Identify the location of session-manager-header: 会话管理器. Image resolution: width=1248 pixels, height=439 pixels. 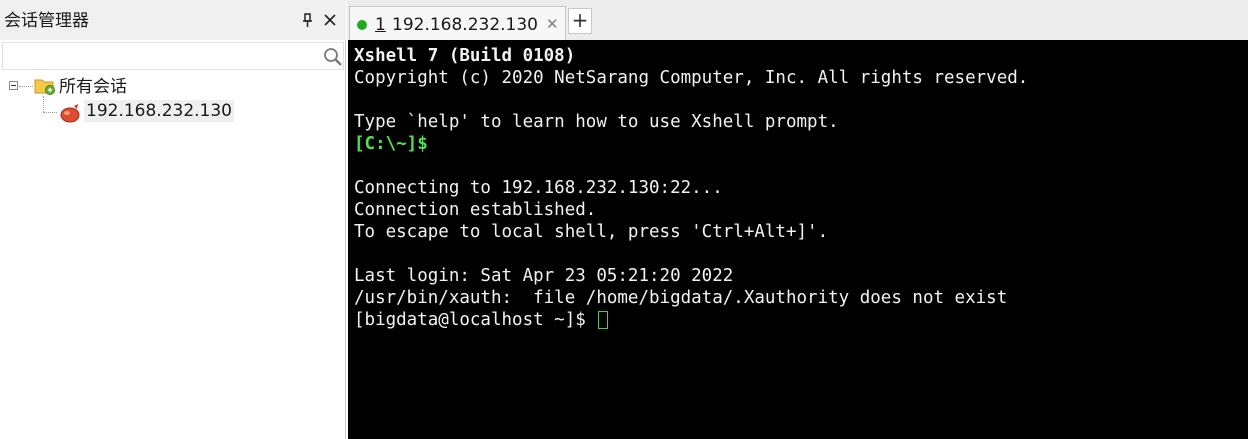
(173, 20).